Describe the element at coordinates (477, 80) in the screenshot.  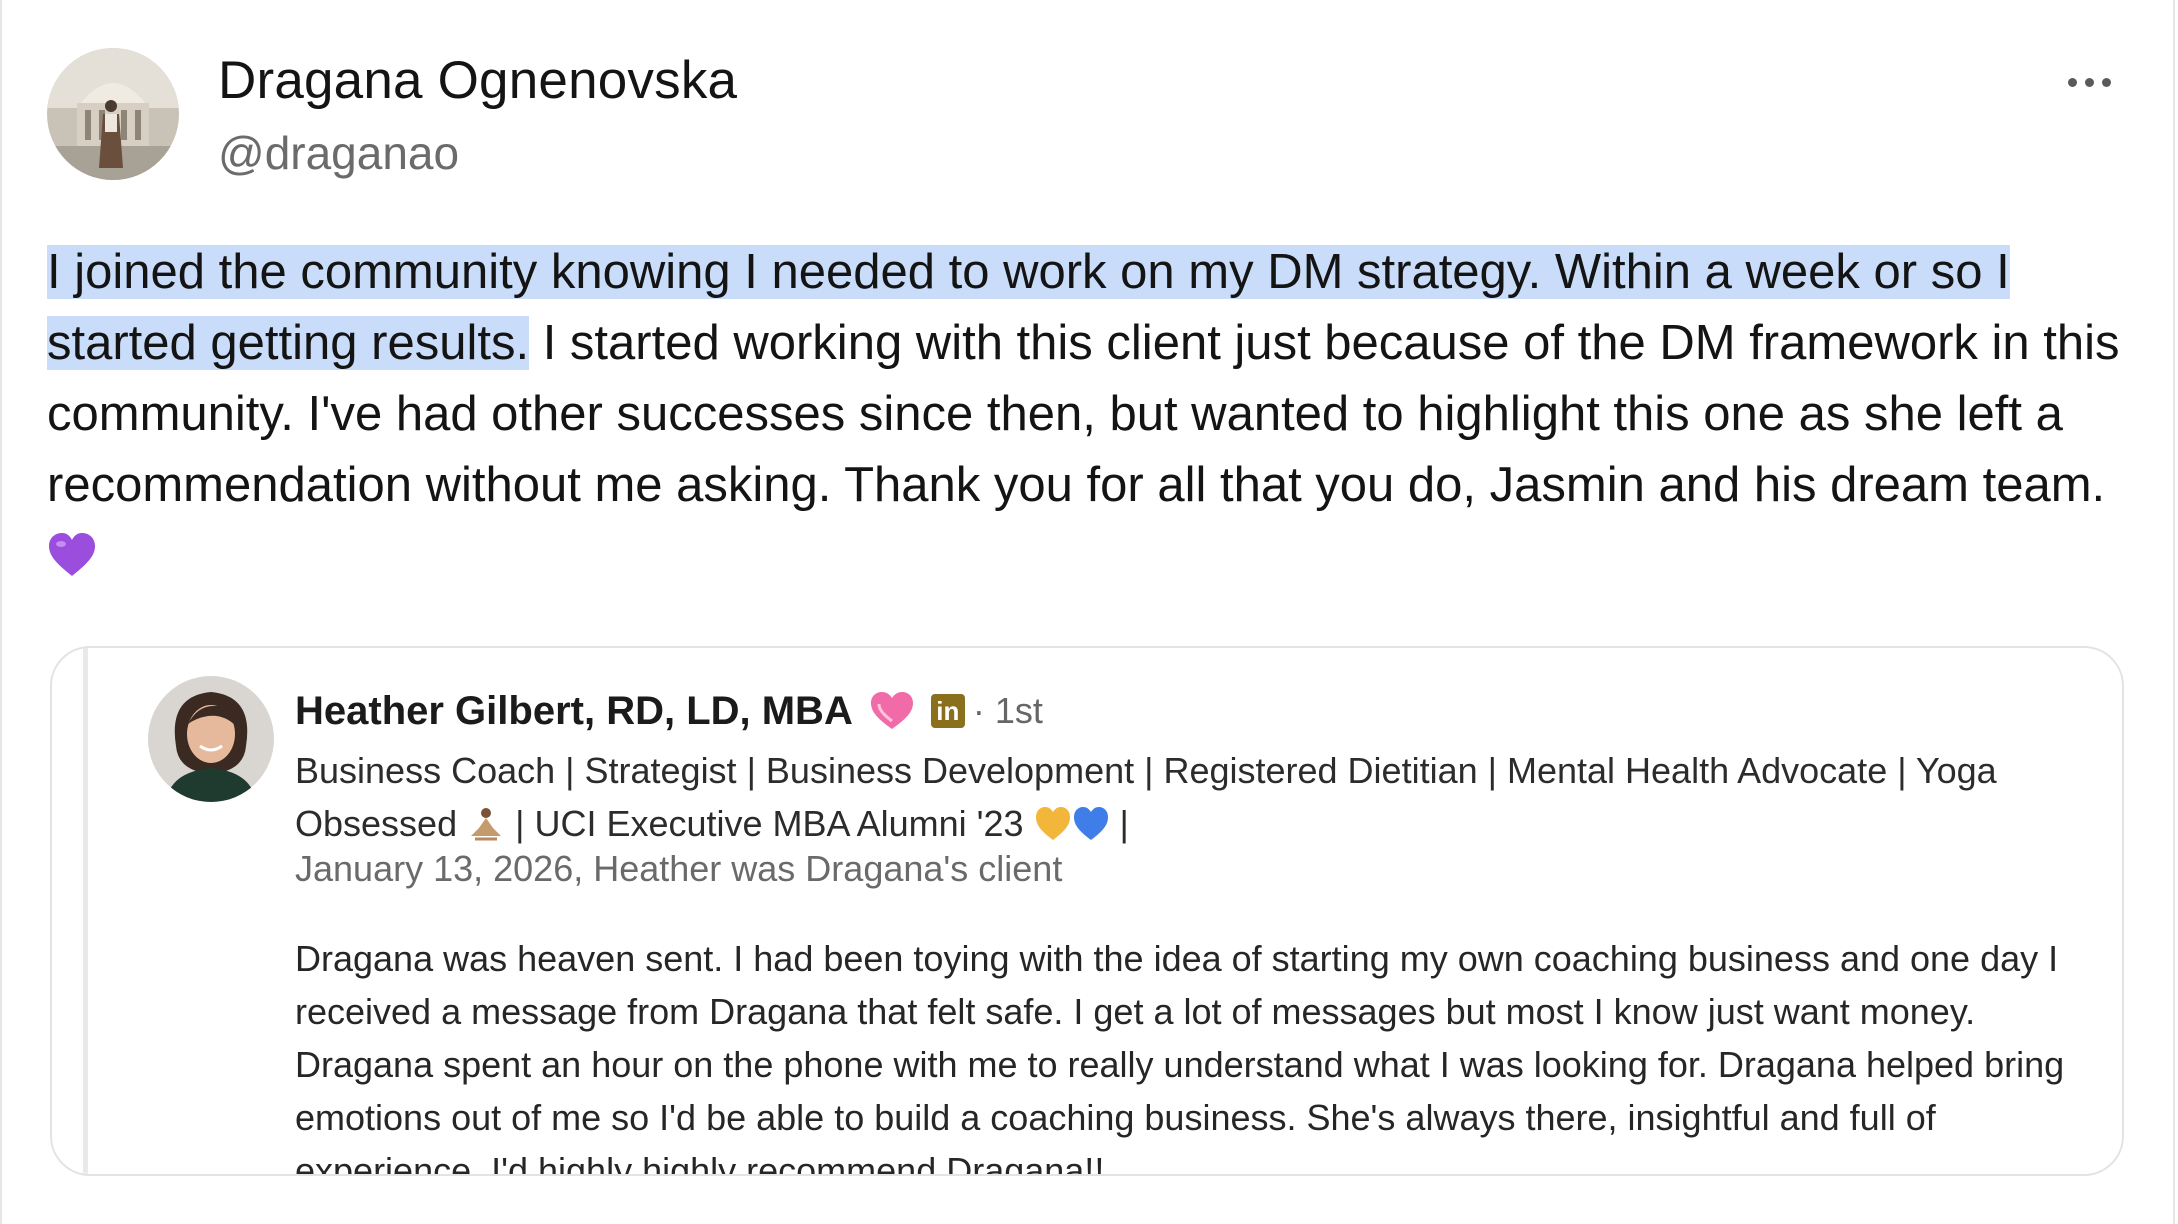
I see `author-name: Dragana Ognenovska` at that location.